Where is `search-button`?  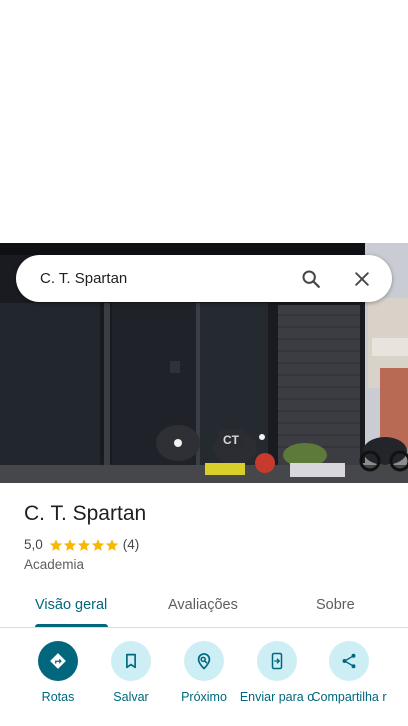 search-button is located at coordinates (311, 279).